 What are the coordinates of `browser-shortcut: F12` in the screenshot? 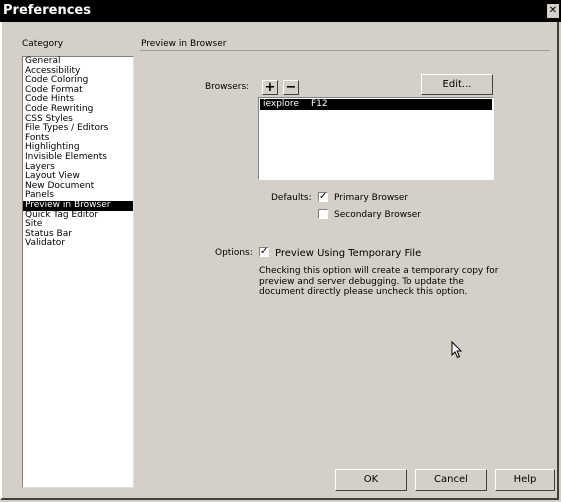 It's located at (319, 104).